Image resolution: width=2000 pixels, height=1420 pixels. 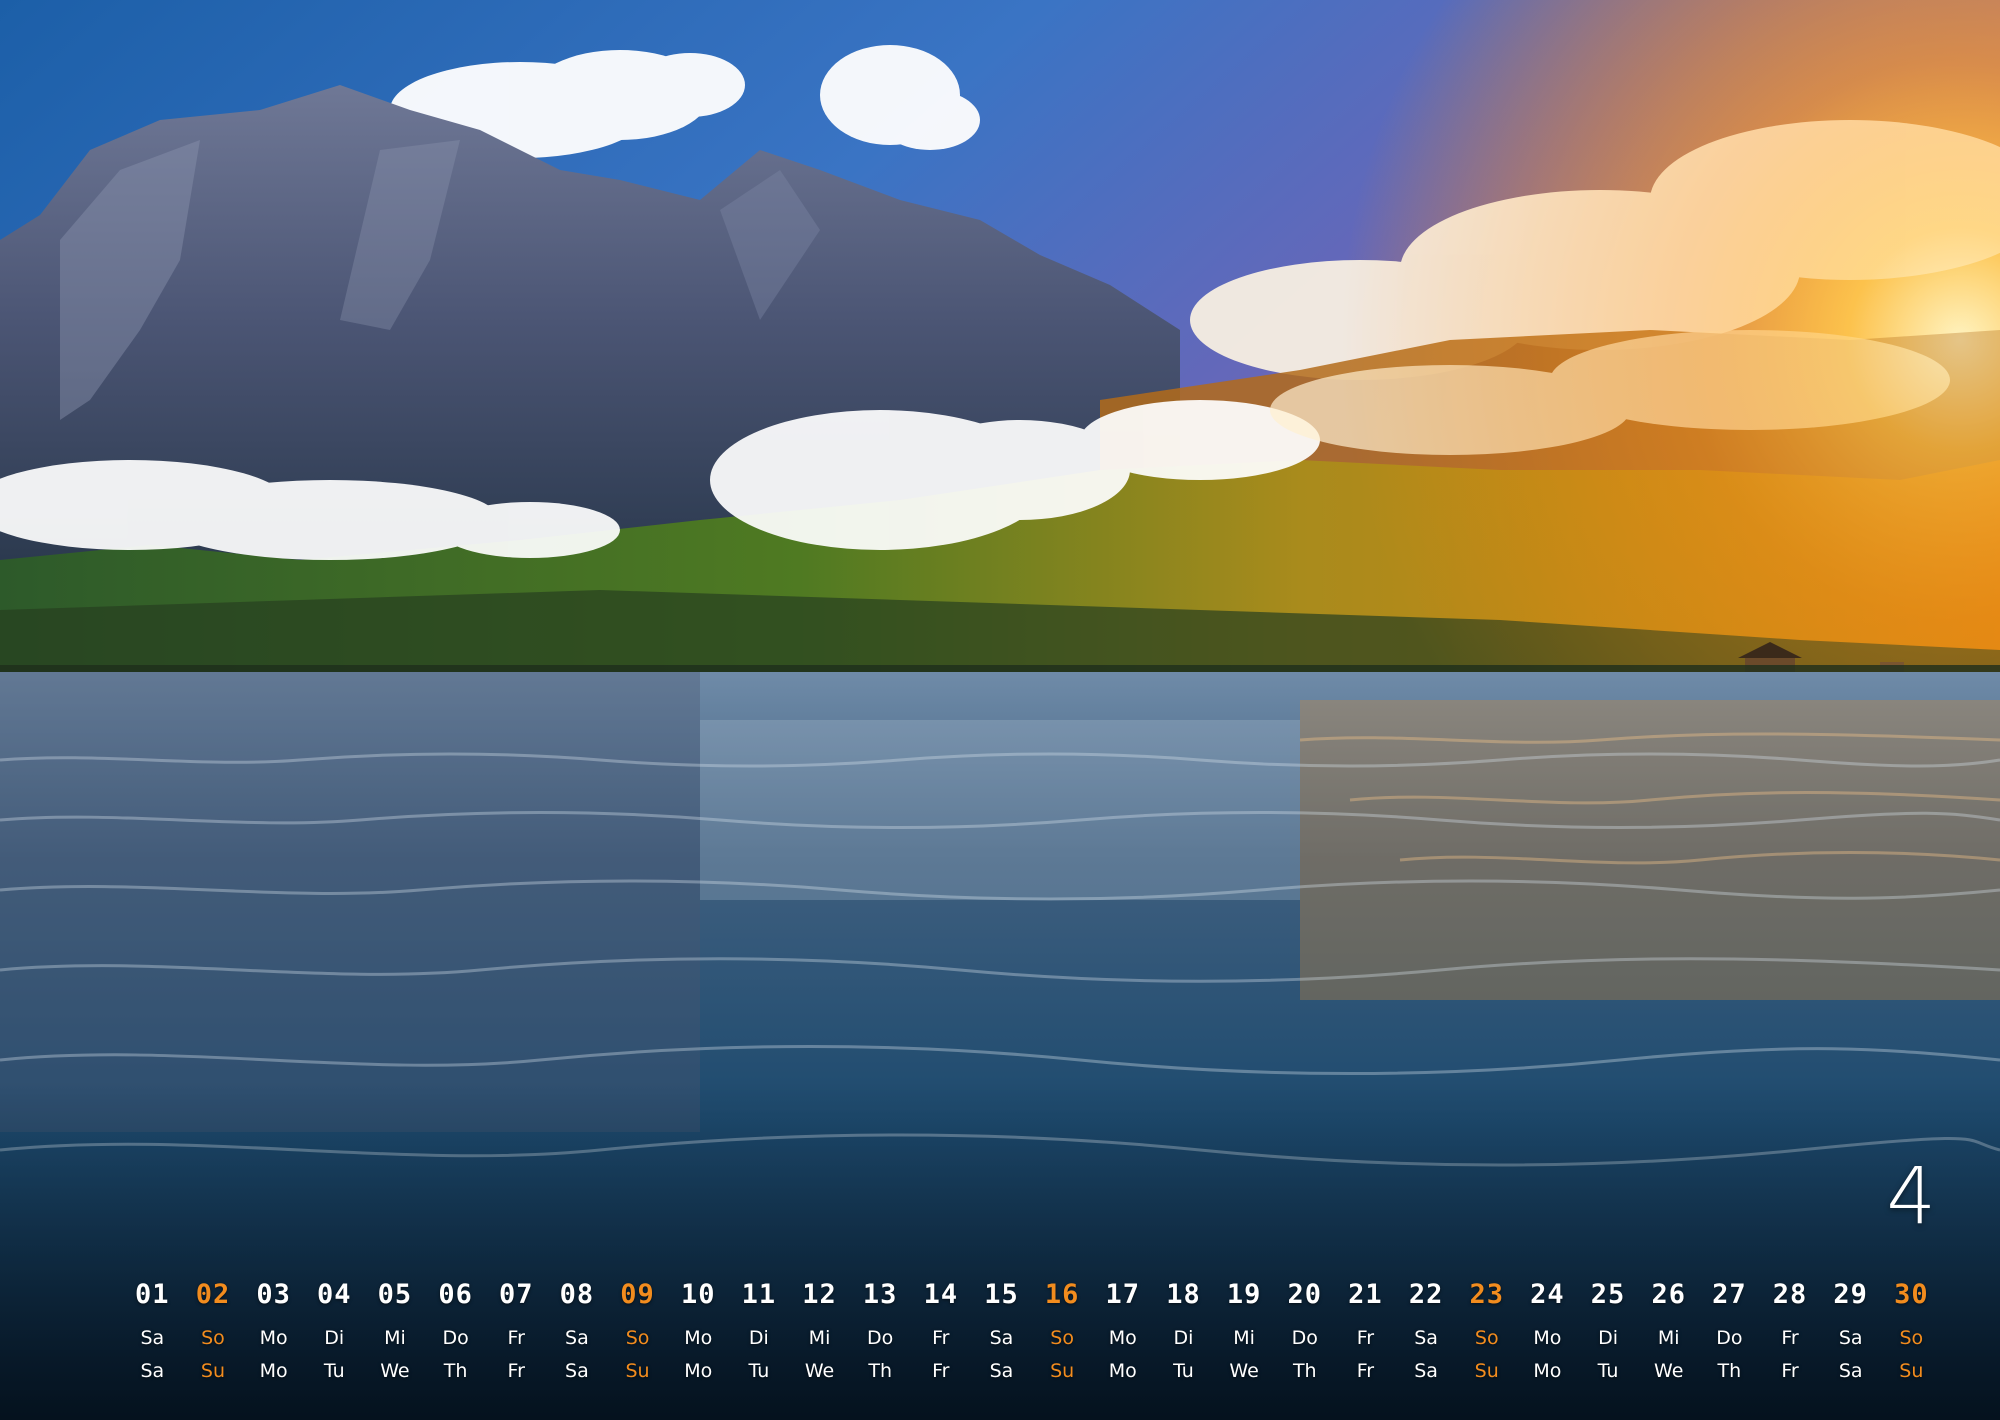 What do you see at coordinates (1668, 1294) in the screenshot?
I see `day-number: 26` at bounding box center [1668, 1294].